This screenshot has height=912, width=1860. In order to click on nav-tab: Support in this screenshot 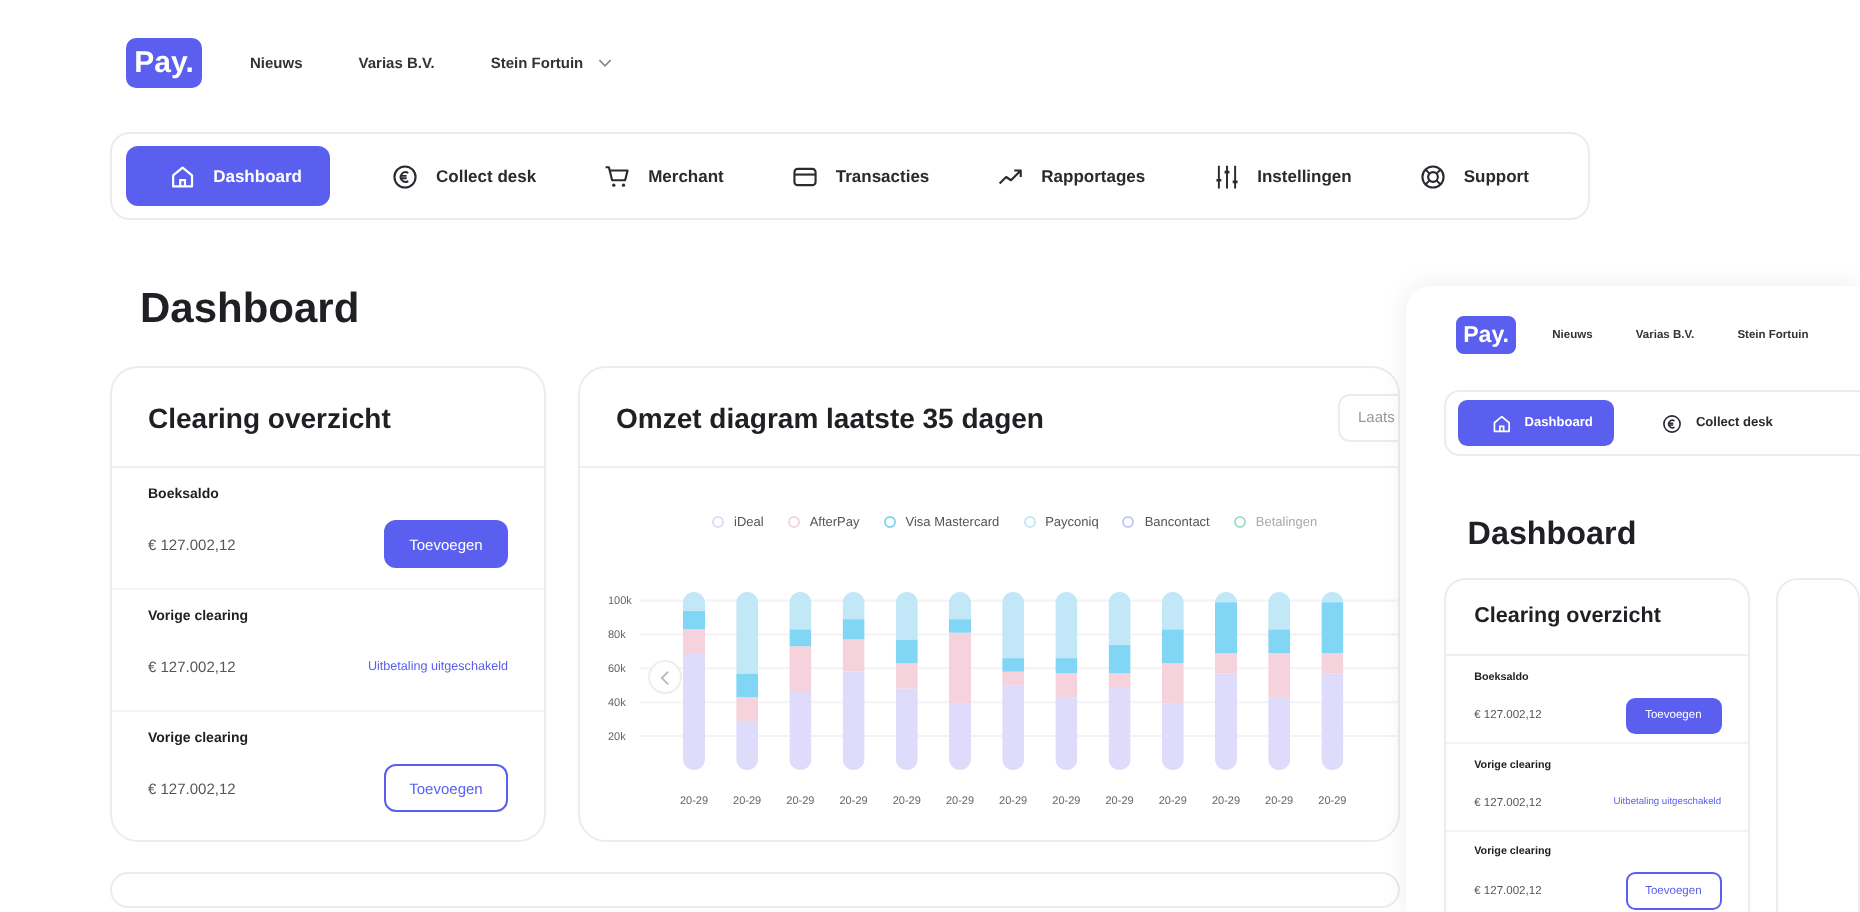, I will do `click(1474, 176)`.